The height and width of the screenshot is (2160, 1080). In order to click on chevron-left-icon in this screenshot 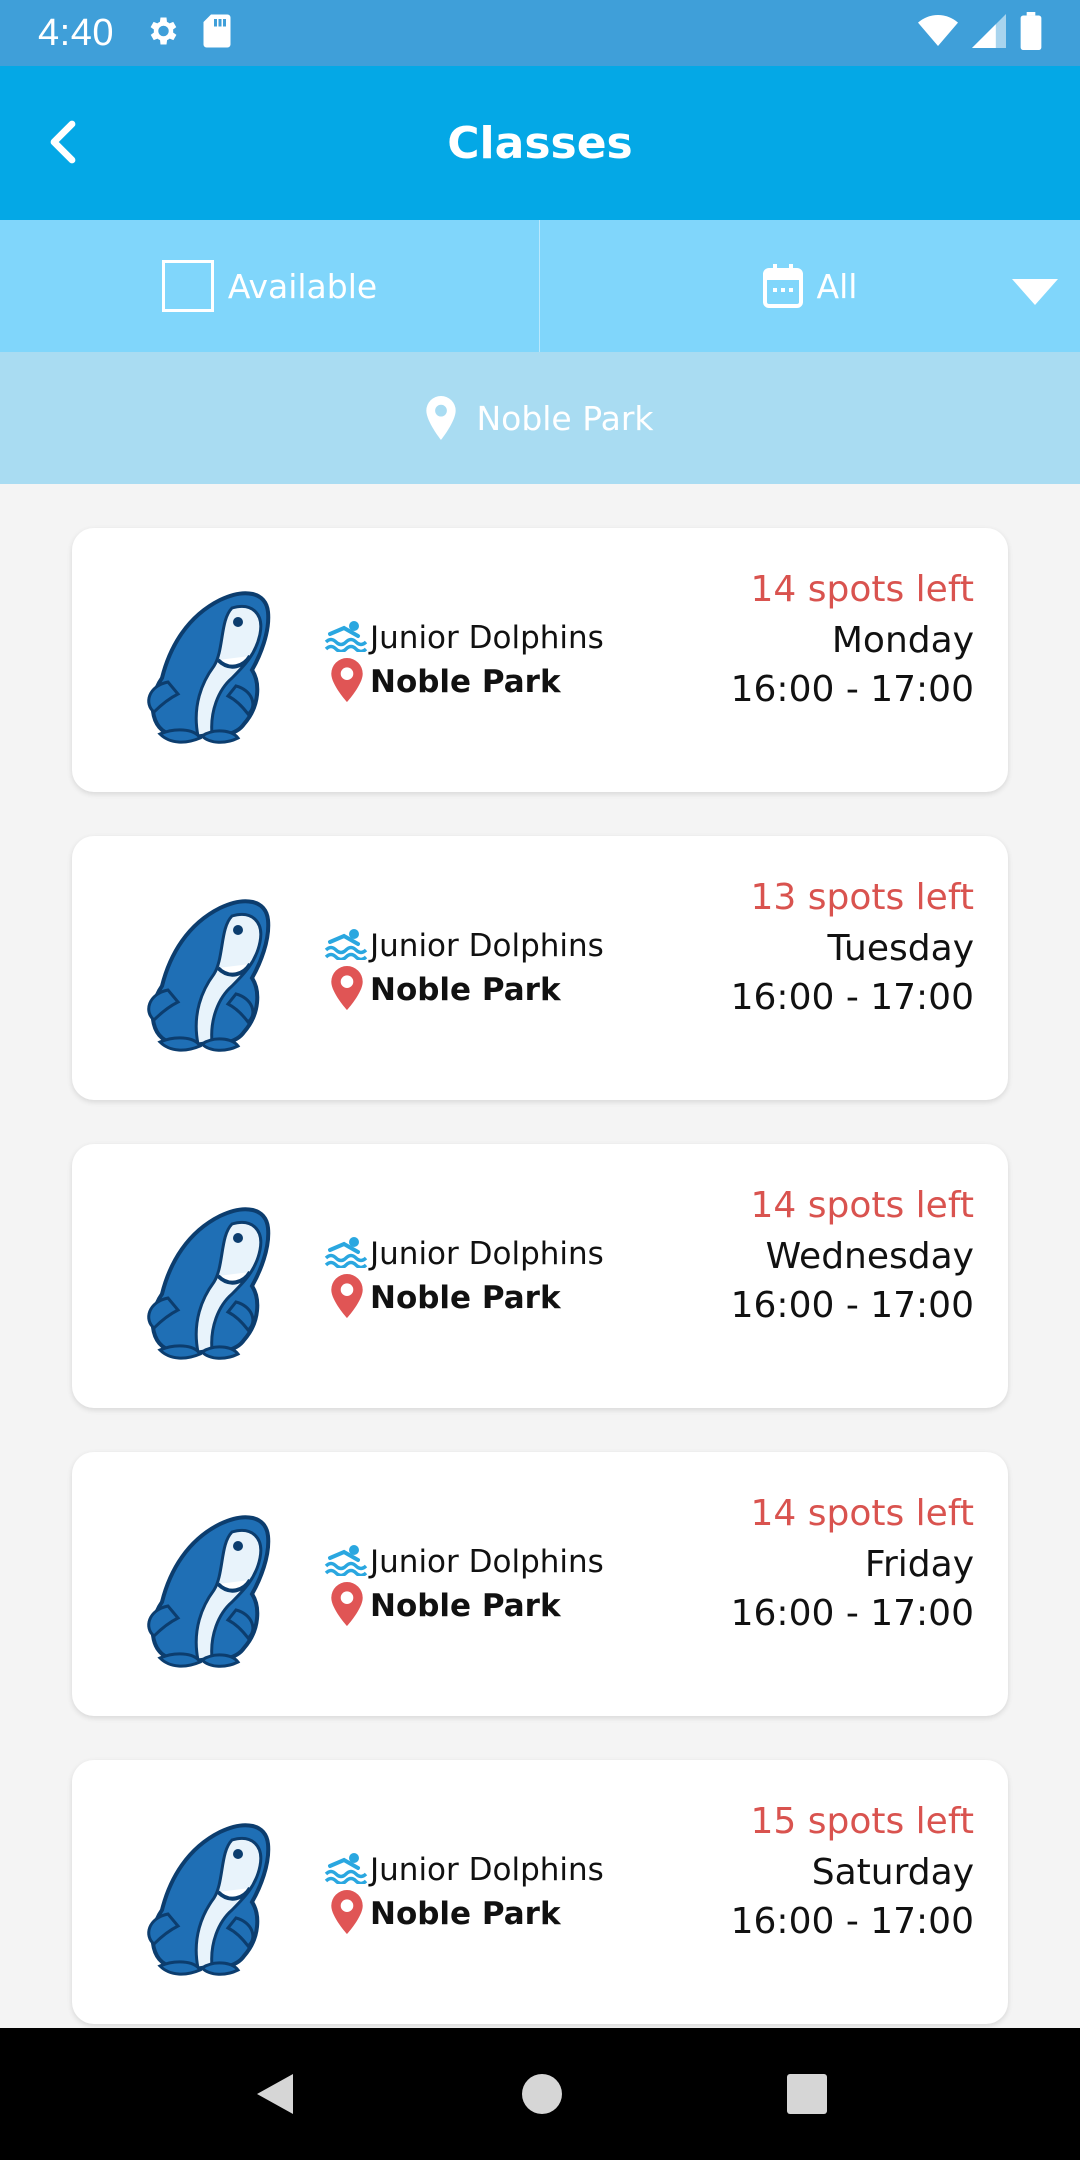, I will do `click(62, 144)`.